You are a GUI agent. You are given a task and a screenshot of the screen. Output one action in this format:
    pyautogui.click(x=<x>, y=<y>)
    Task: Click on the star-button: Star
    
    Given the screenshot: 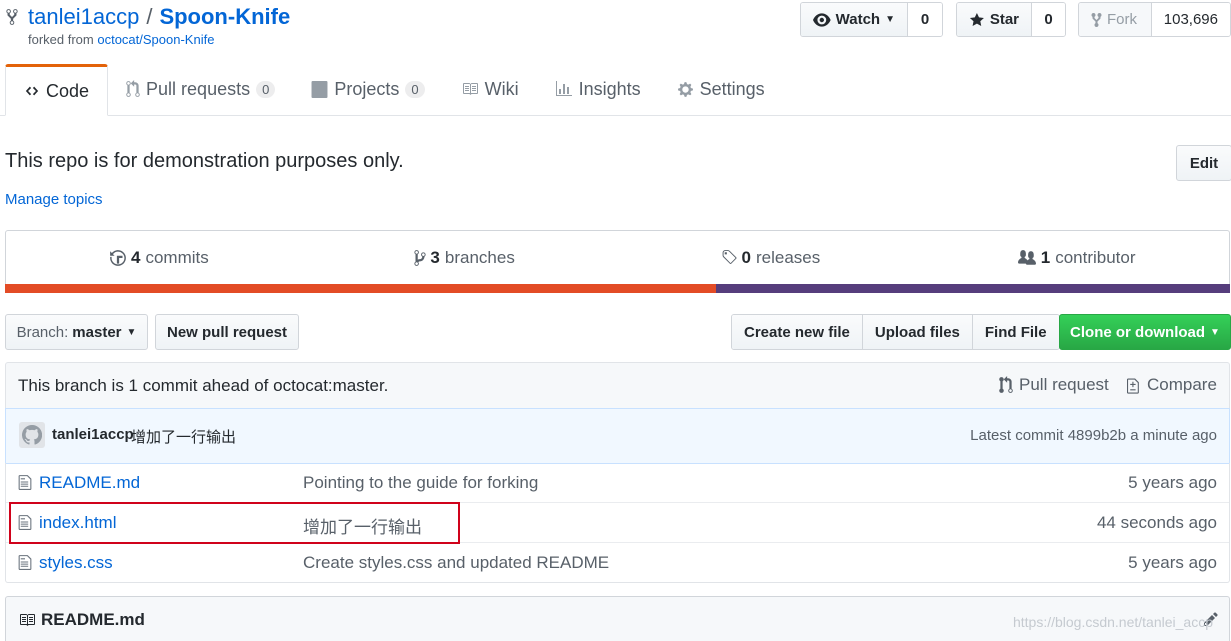 What is the action you would take?
    pyautogui.click(x=994, y=19)
    